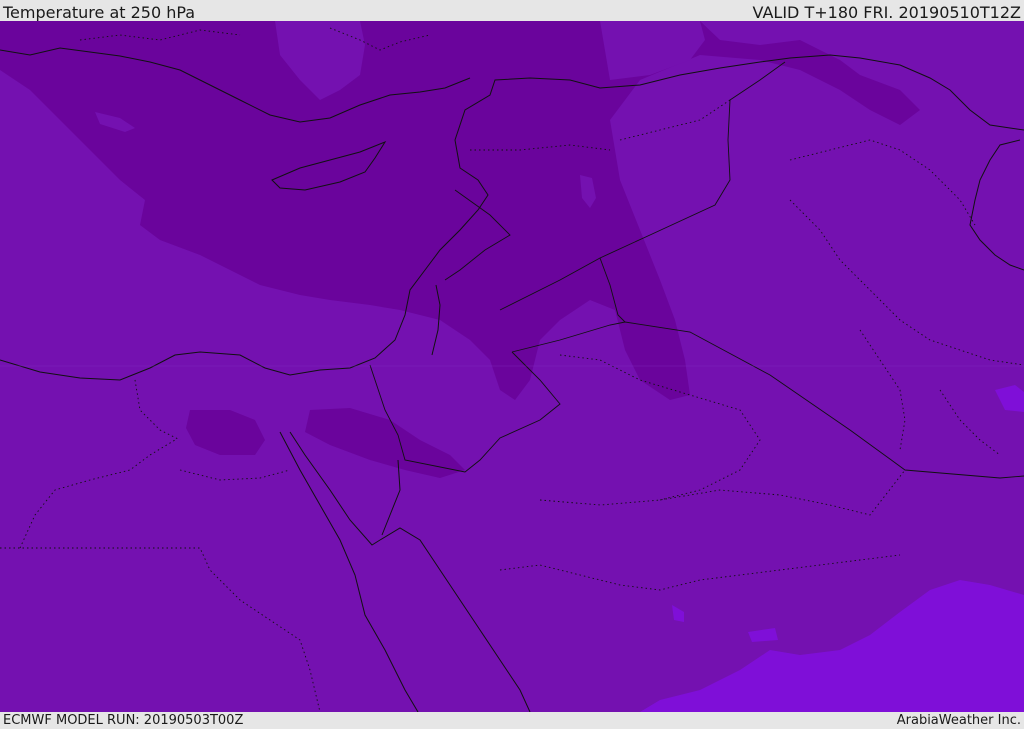 Image resolution: width=1024 pixels, height=729 pixels. Describe the element at coordinates (99, 12) in the screenshot. I see `map-title: Temperature at 250 hPa` at that location.